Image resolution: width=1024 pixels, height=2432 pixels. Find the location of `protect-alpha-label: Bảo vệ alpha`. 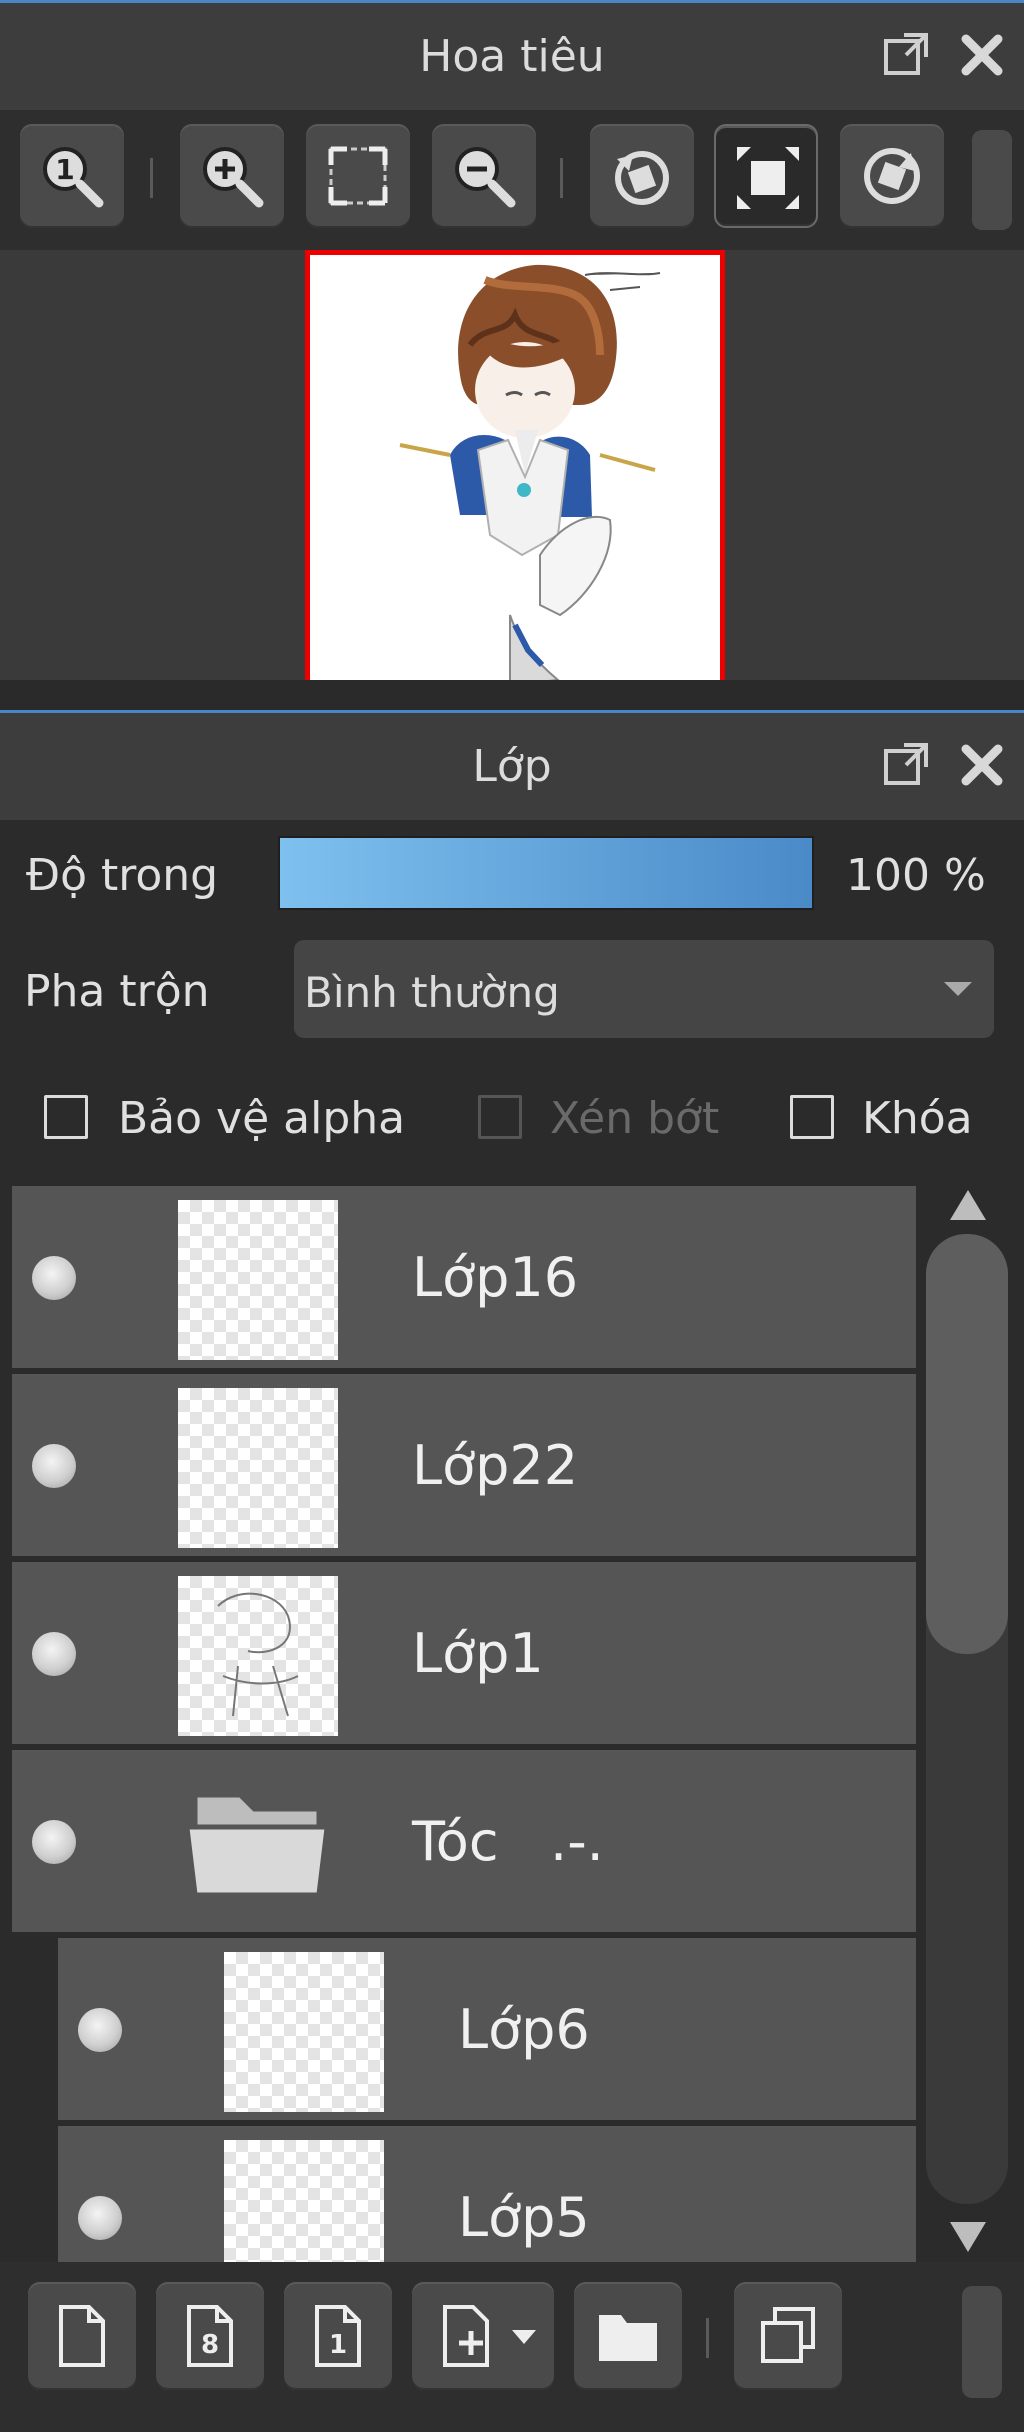

protect-alpha-label: Bảo vệ alpha is located at coordinates (262, 1118).